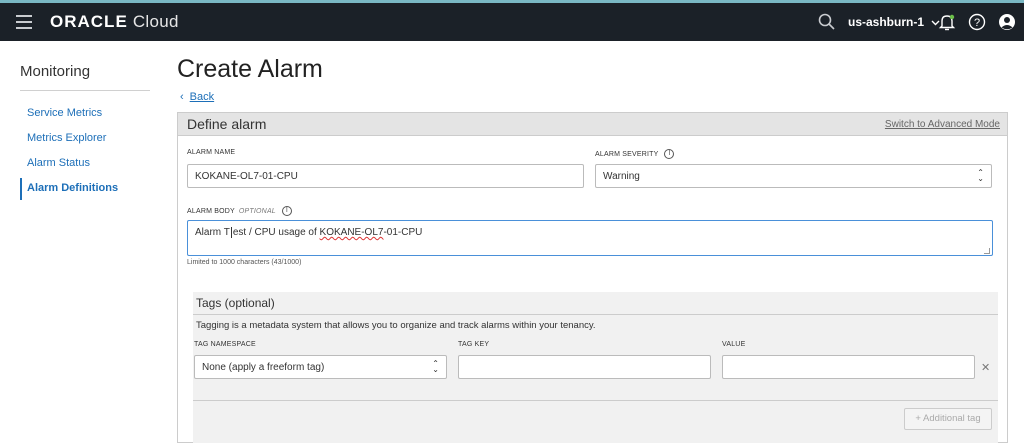 This screenshot has width=1024, height=443. What do you see at coordinates (621, 176) in the screenshot?
I see `alarm-severity-value: Warning` at bounding box center [621, 176].